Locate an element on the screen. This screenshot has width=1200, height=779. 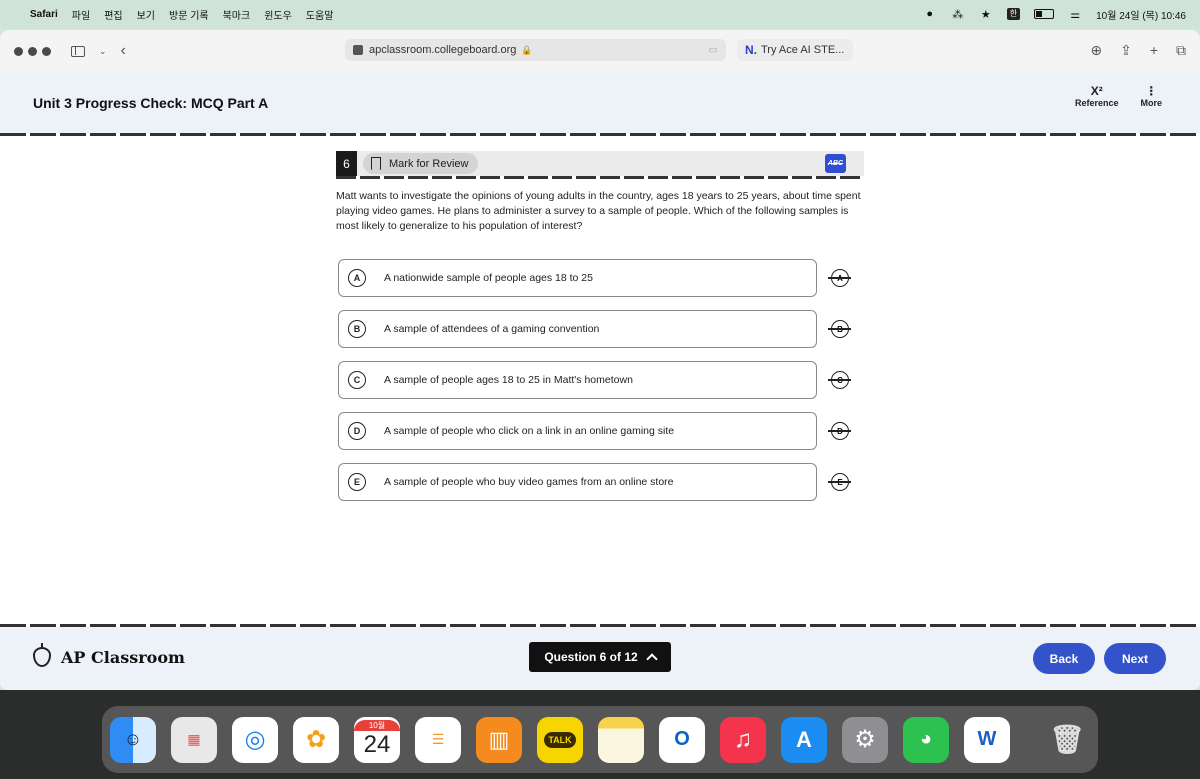
choice-letter: D is located at coordinates (357, 431).